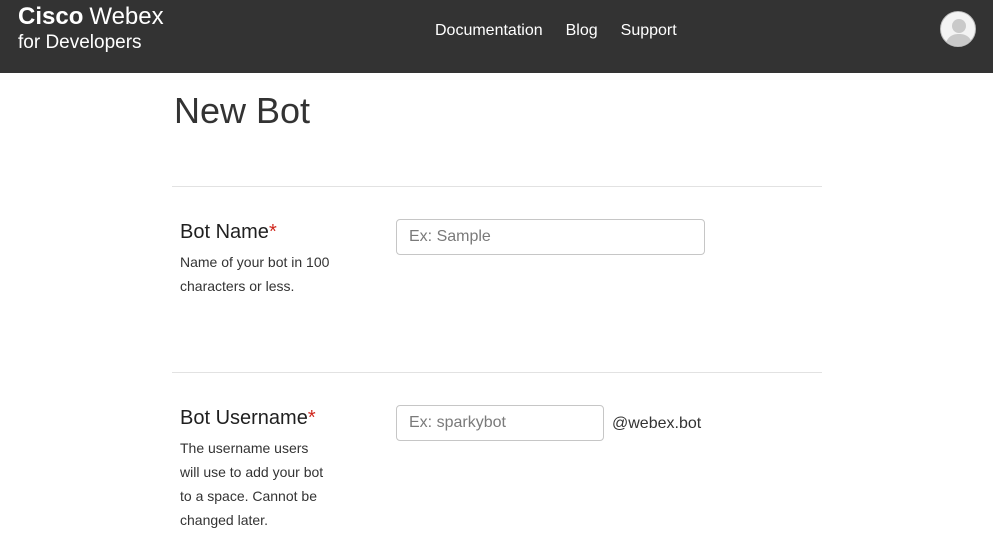 This screenshot has width=993, height=555. I want to click on nav-link-support: Support, so click(649, 31).